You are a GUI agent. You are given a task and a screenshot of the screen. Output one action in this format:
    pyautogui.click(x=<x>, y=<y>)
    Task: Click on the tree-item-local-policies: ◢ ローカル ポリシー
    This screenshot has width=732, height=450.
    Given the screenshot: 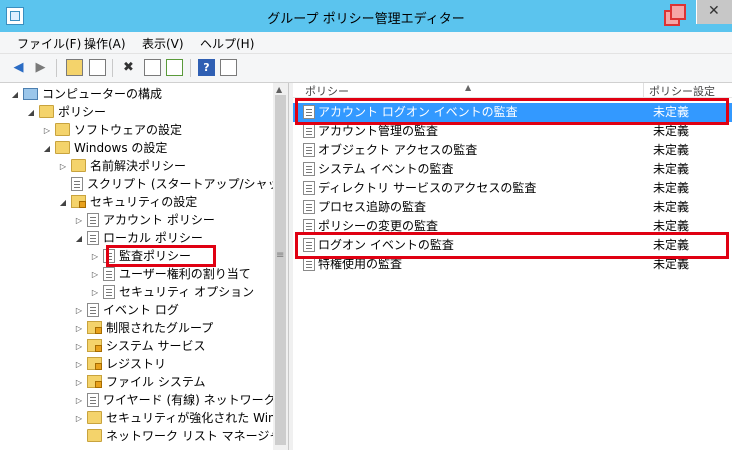 What is the action you would take?
    pyautogui.click(x=138, y=238)
    